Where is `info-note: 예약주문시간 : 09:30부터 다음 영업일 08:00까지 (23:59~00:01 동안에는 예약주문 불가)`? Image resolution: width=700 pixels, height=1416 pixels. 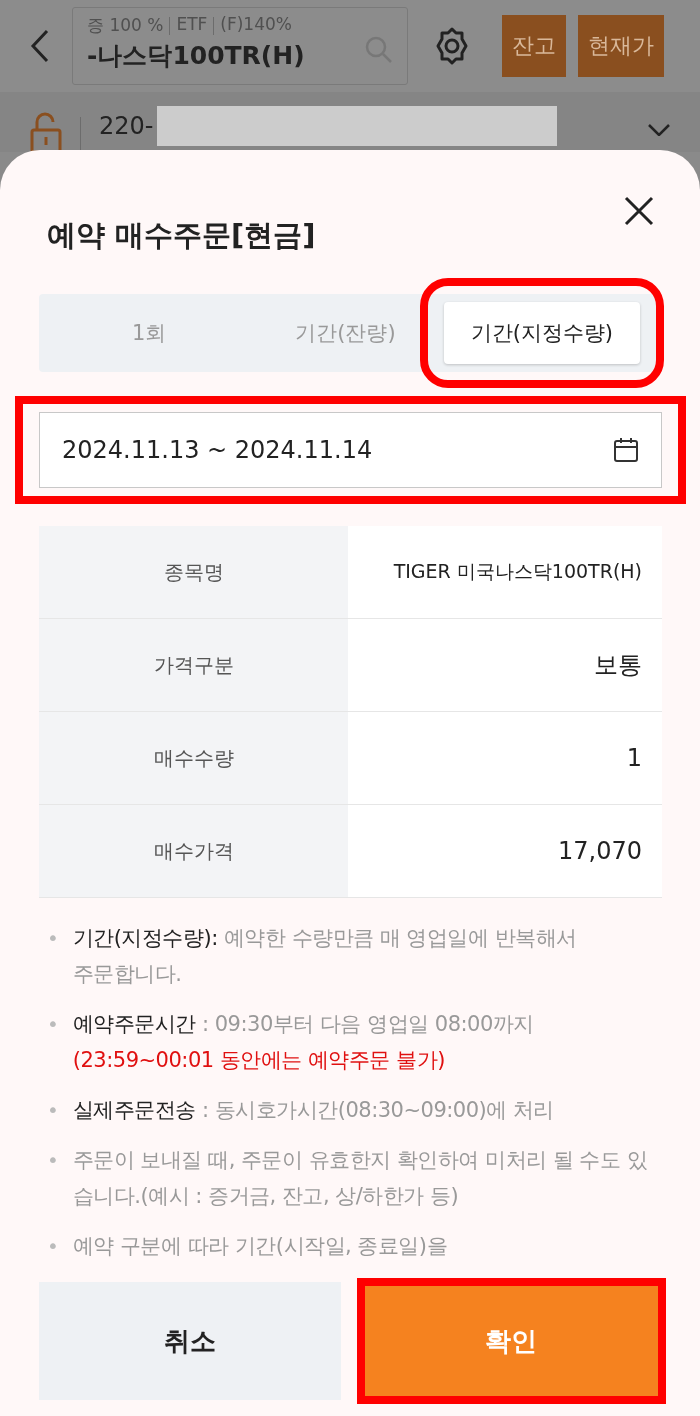
info-note: 예약주문시간 : 09:30부터 다음 영업일 08:00까지 (23:59~00:01 동안에는 예약주문 불가) is located at coordinates (303, 1042).